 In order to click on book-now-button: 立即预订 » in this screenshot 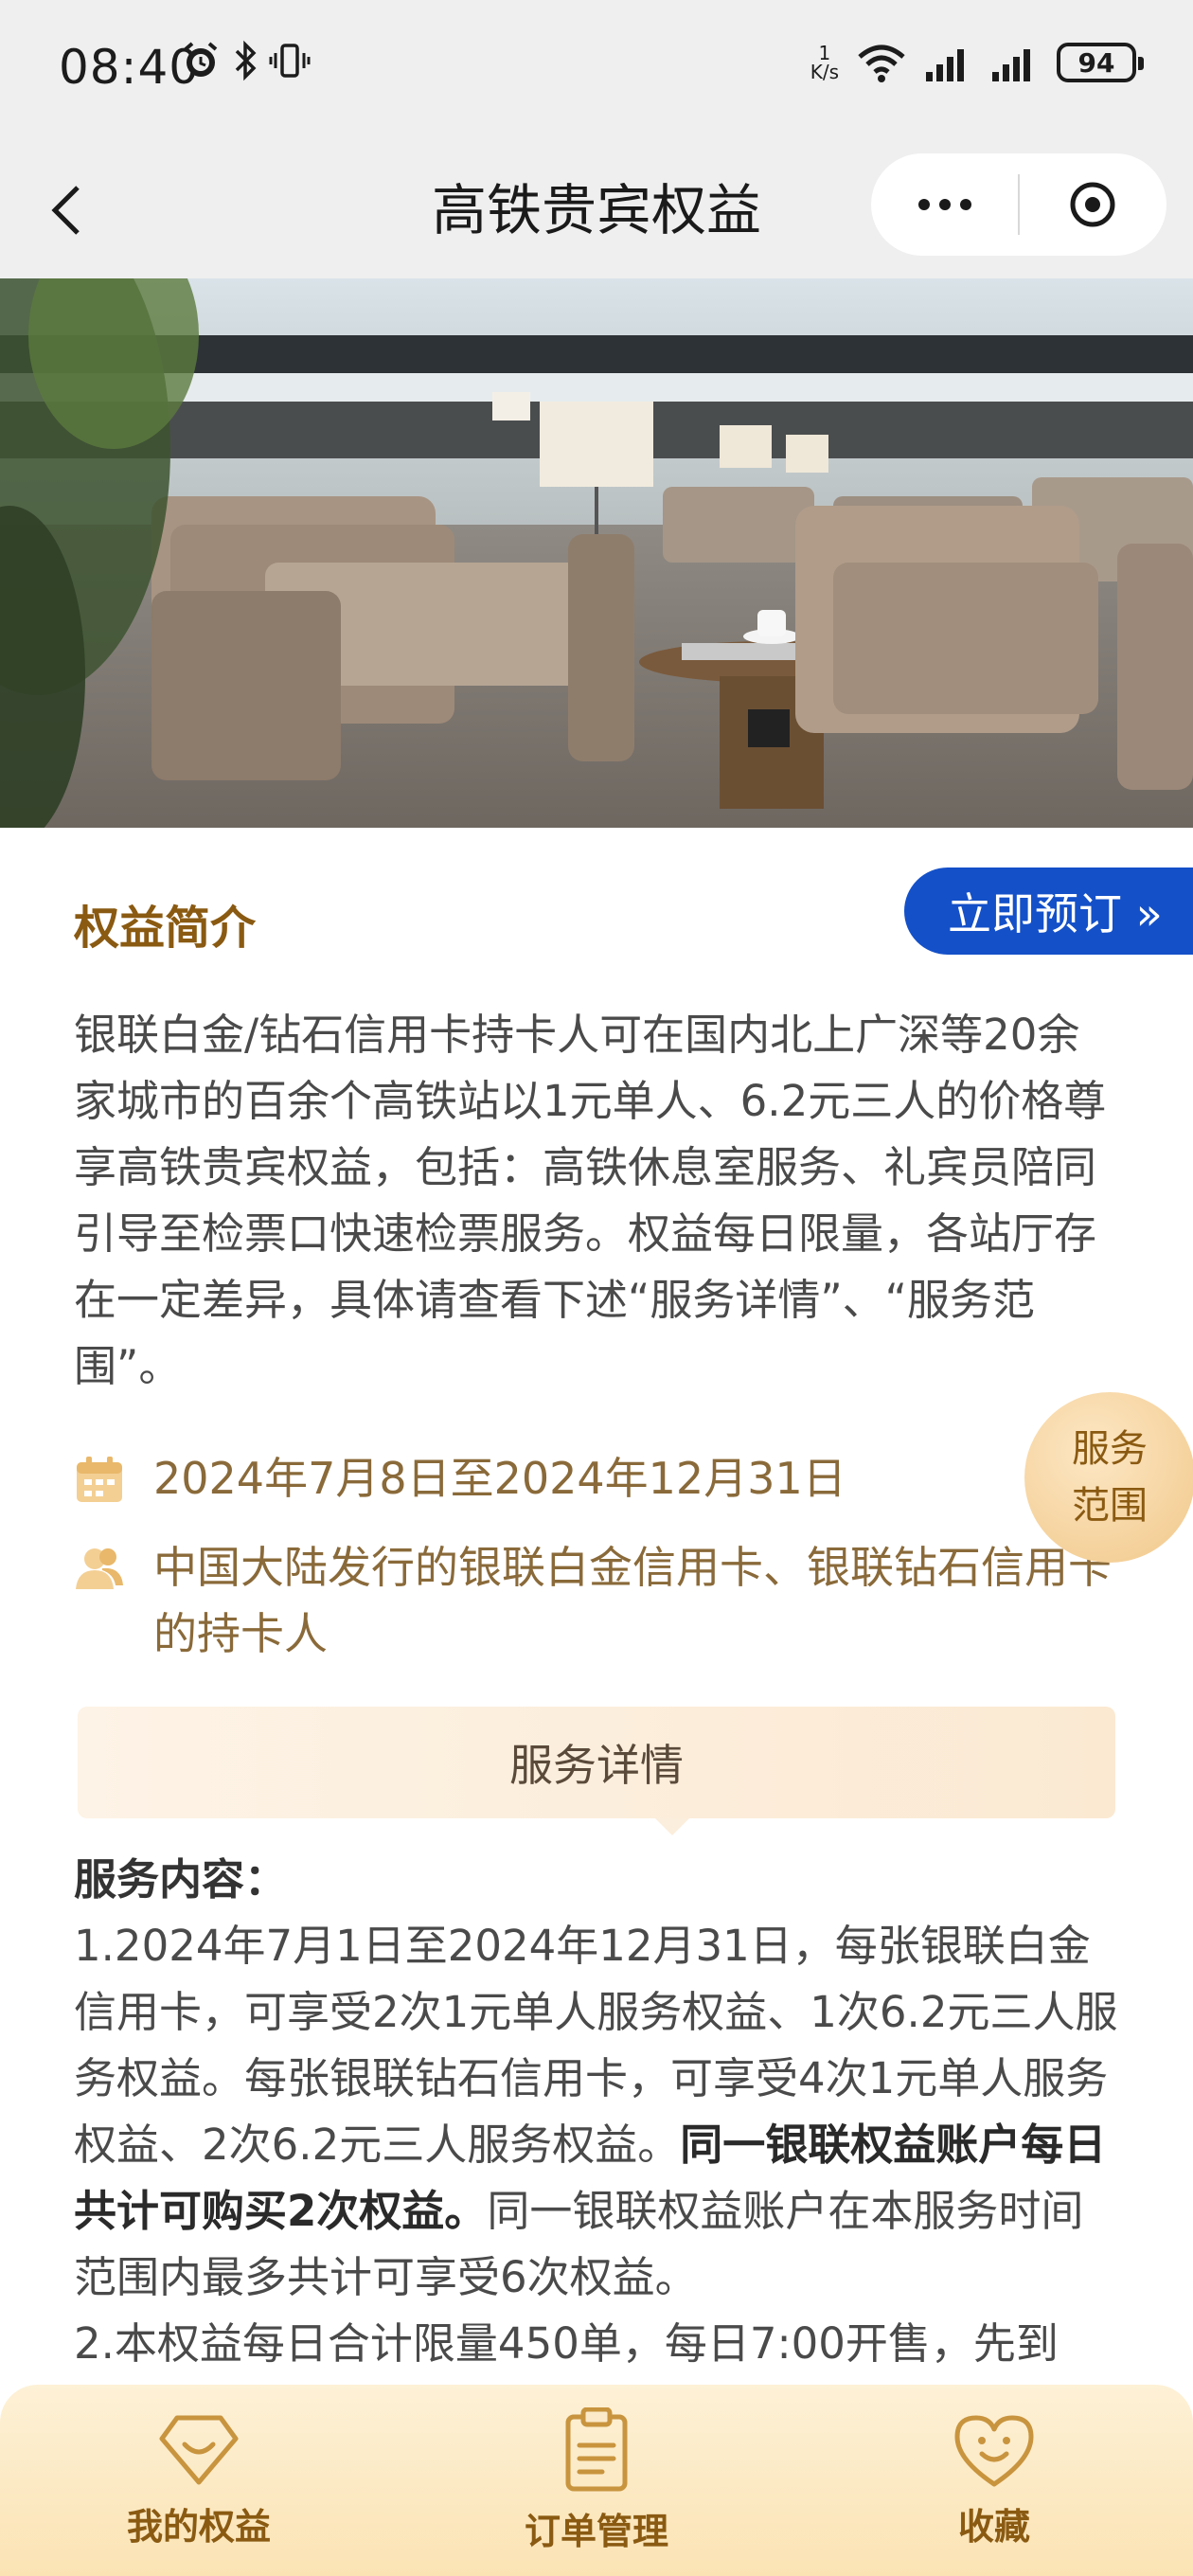, I will do `click(1048, 911)`.